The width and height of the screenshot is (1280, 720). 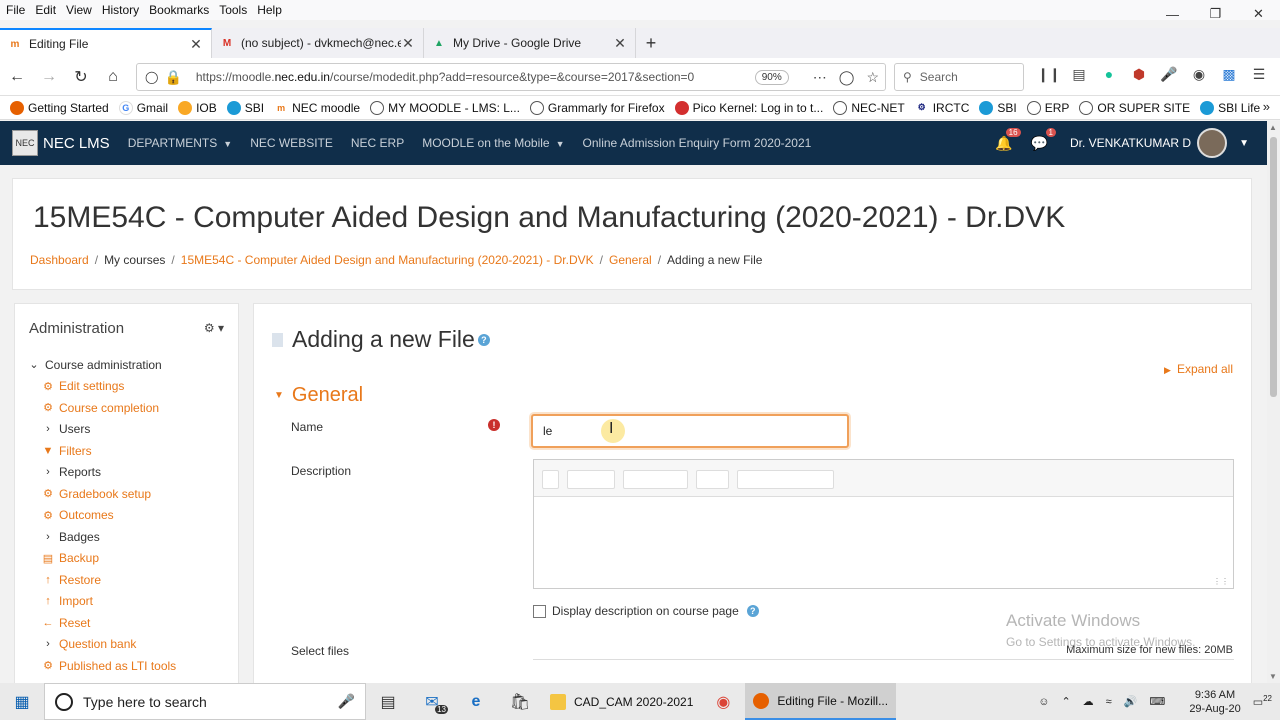 I want to click on windows-start-icon: ▦, so click(x=22, y=701).